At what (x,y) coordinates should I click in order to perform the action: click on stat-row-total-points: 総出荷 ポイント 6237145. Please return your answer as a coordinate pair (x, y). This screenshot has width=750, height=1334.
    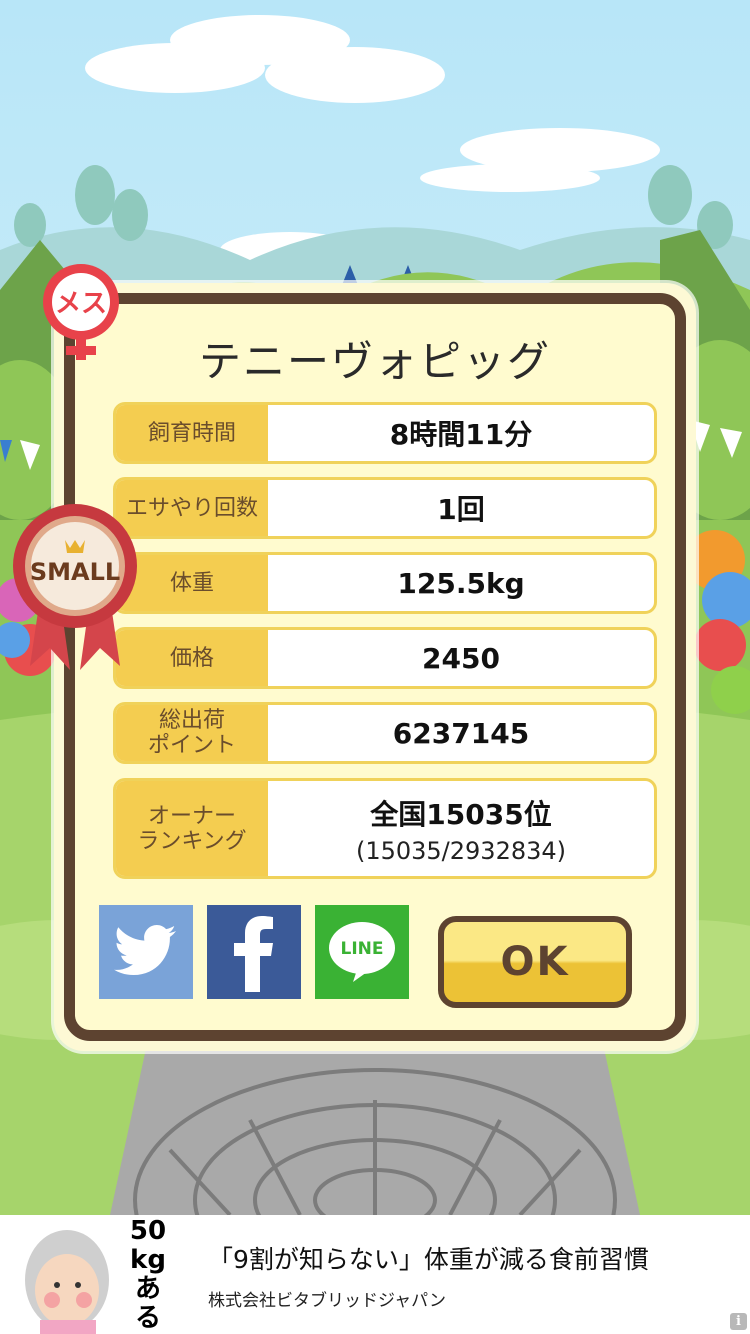
    Looking at the image, I should click on (385, 733).